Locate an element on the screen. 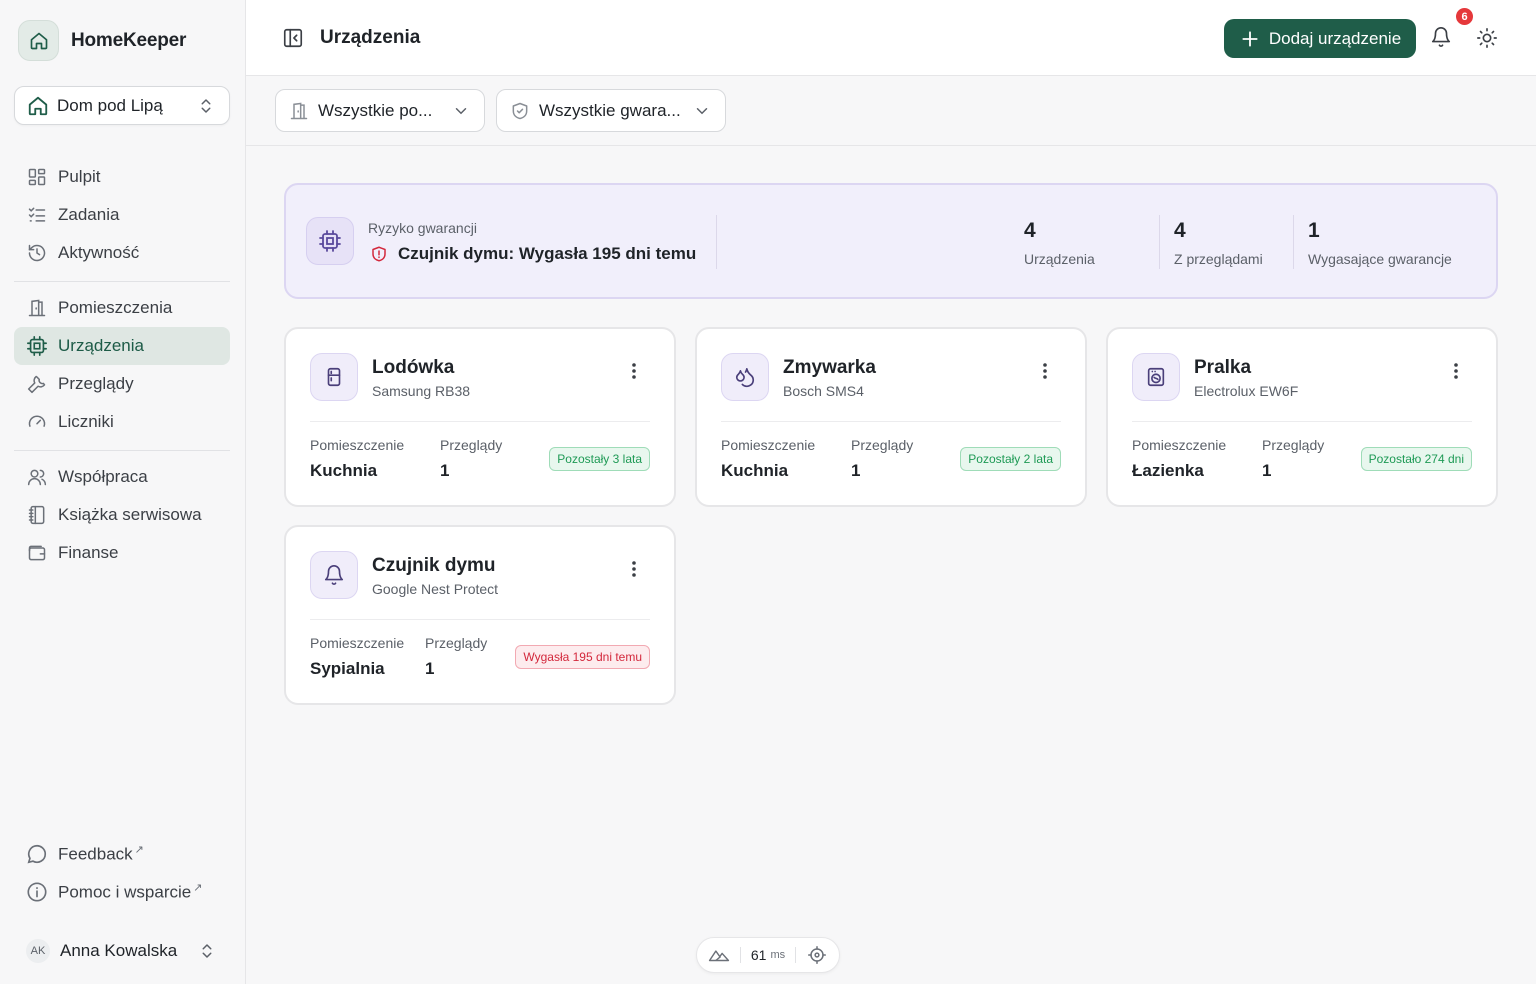  wrench-icon is located at coordinates (37, 384).